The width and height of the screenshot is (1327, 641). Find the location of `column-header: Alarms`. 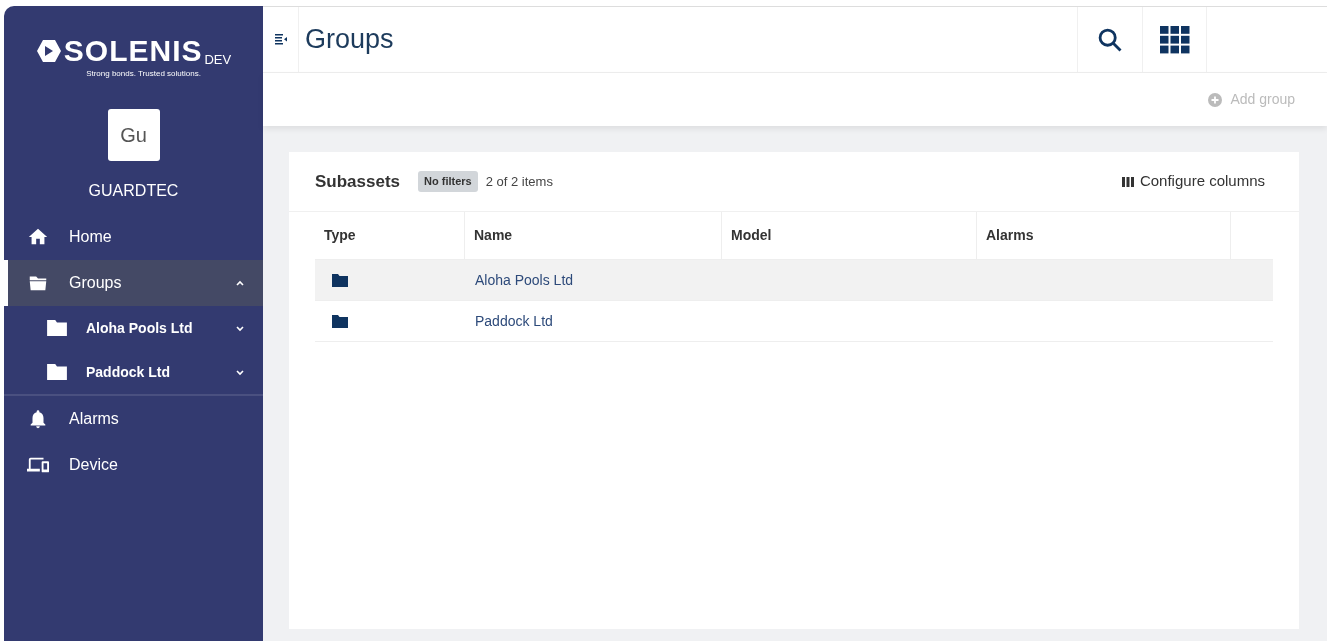

column-header: Alarms is located at coordinates (1104, 235).